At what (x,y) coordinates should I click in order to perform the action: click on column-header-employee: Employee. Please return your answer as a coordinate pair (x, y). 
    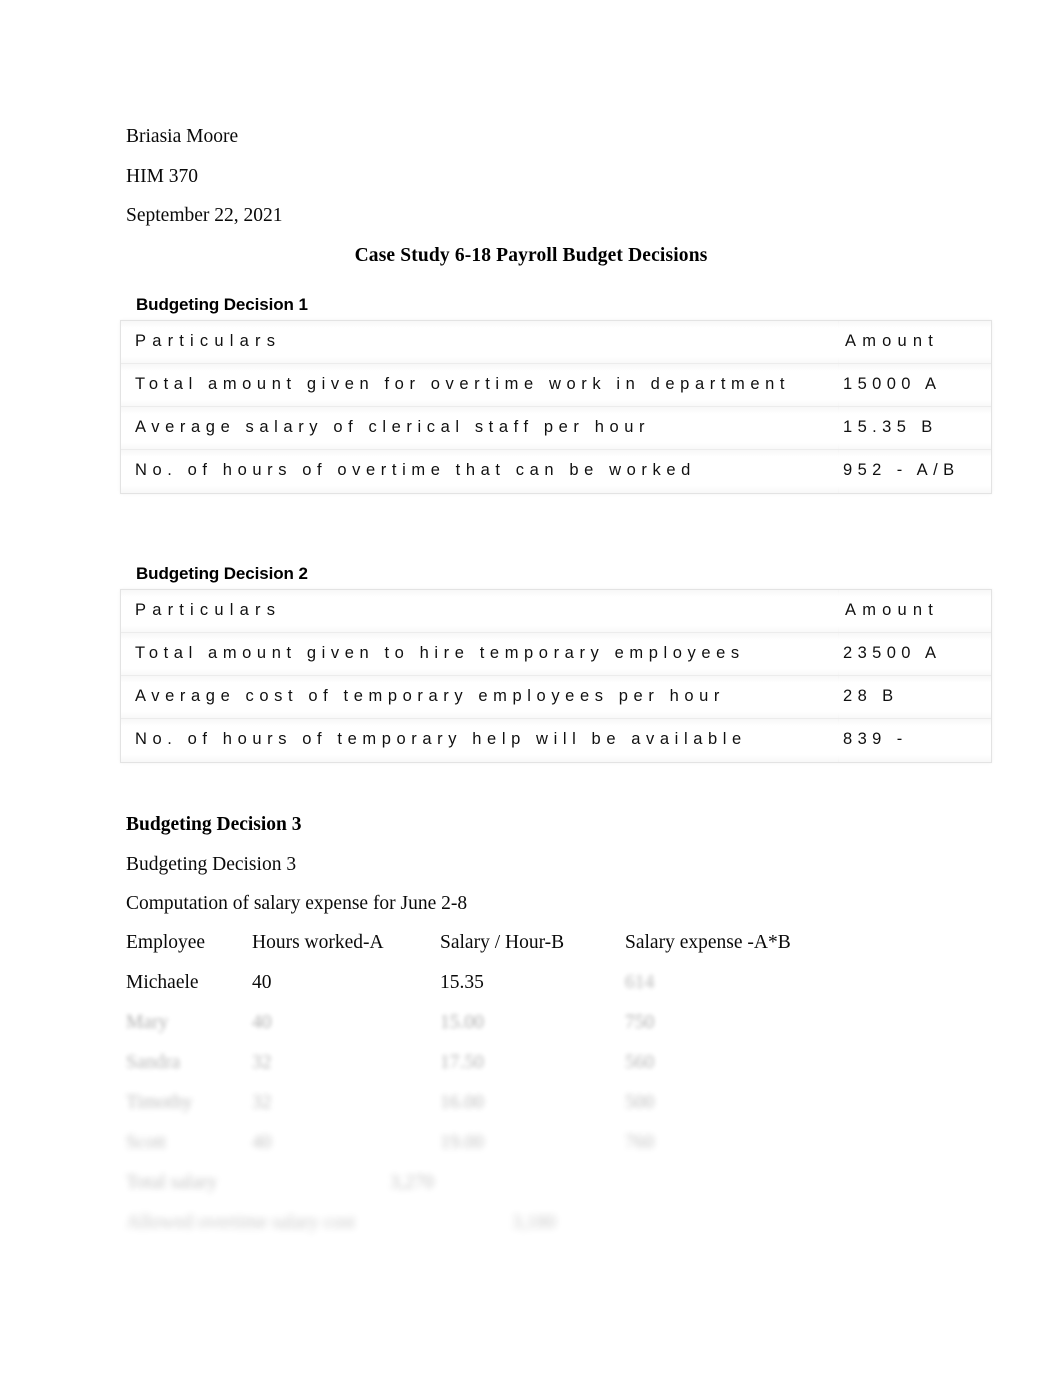
    Looking at the image, I should click on (166, 942).